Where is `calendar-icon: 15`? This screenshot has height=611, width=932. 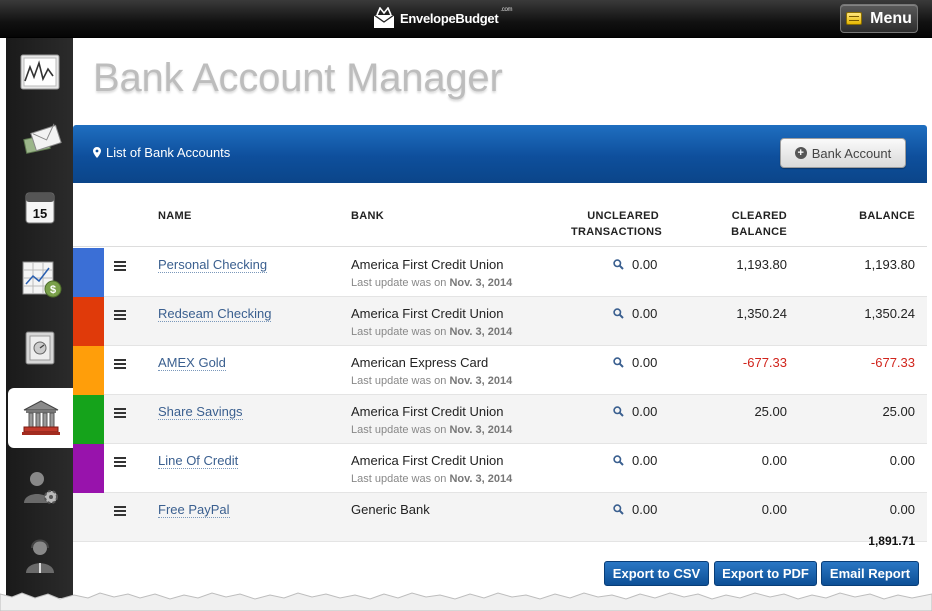
calendar-icon: 15 is located at coordinates (39, 208).